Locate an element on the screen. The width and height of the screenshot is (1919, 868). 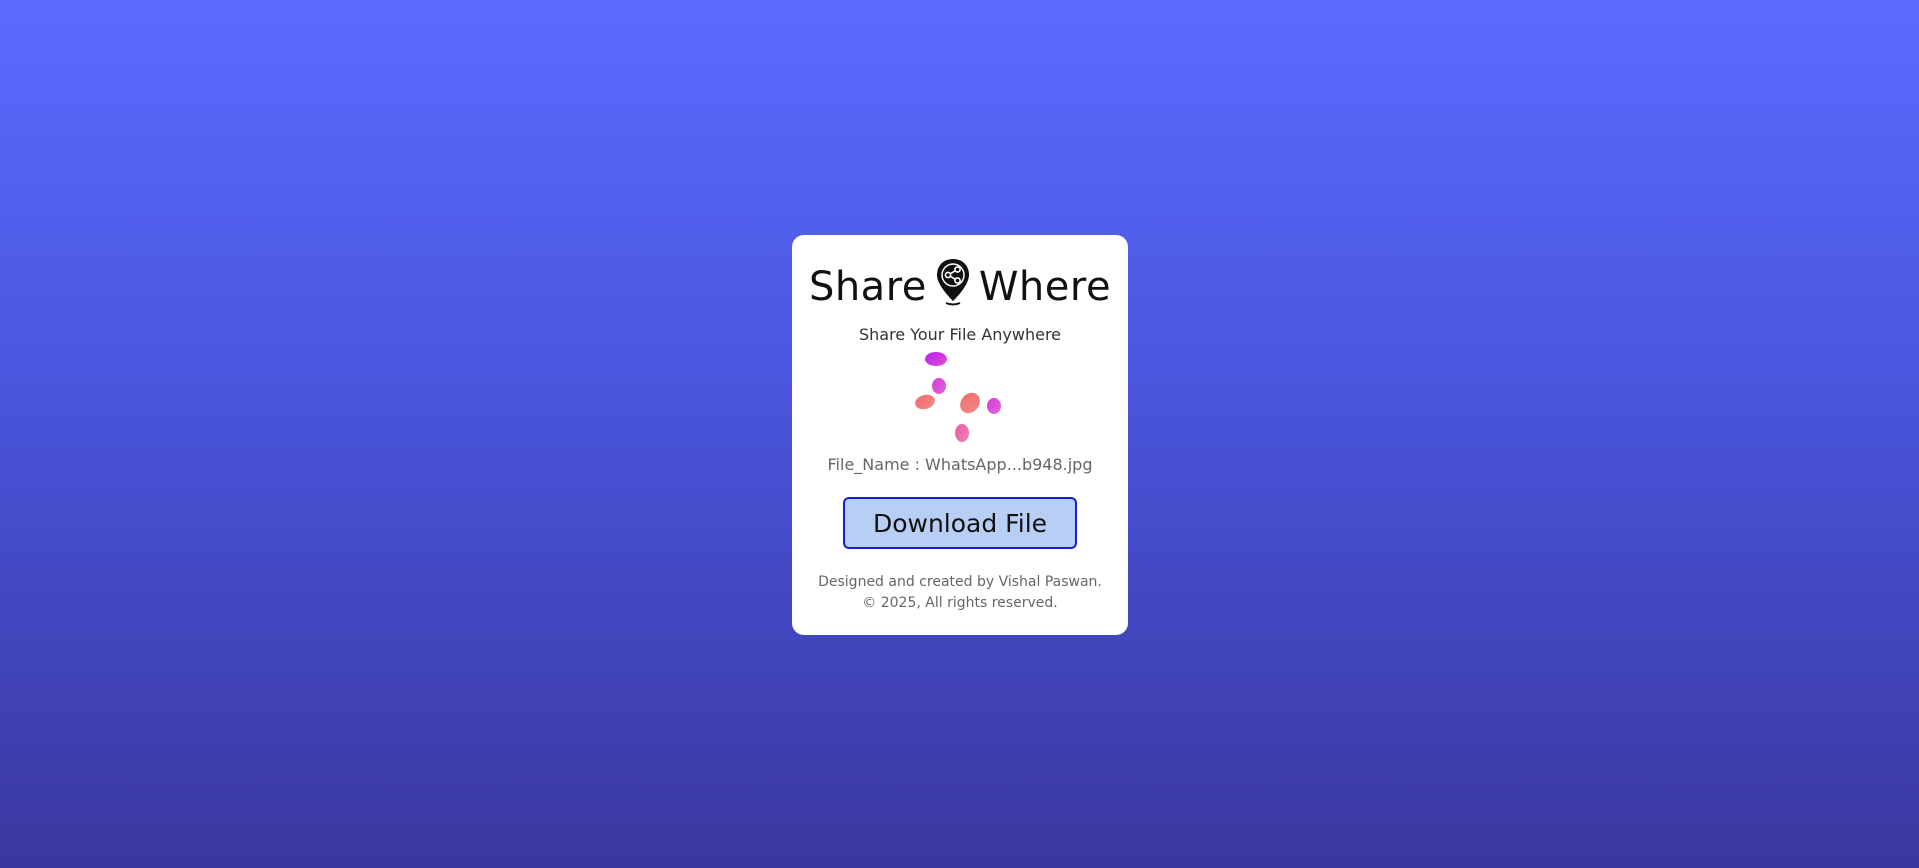
download-file-button: Download File is located at coordinates (960, 523).